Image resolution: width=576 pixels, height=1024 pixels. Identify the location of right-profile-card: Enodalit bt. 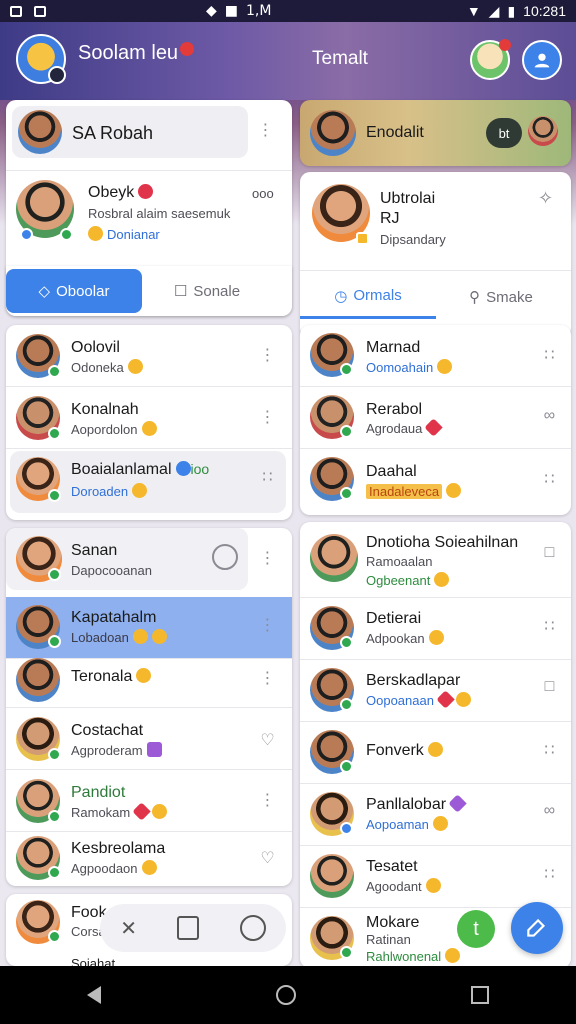
(435, 133).